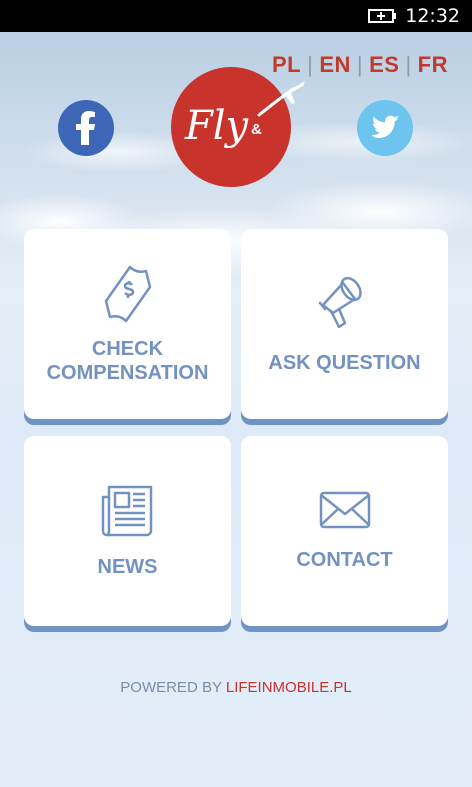 This screenshot has width=472, height=787. Describe the element at coordinates (289, 687) in the screenshot. I see `footer-brand-link: LIFEINMOBILE.PL` at that location.